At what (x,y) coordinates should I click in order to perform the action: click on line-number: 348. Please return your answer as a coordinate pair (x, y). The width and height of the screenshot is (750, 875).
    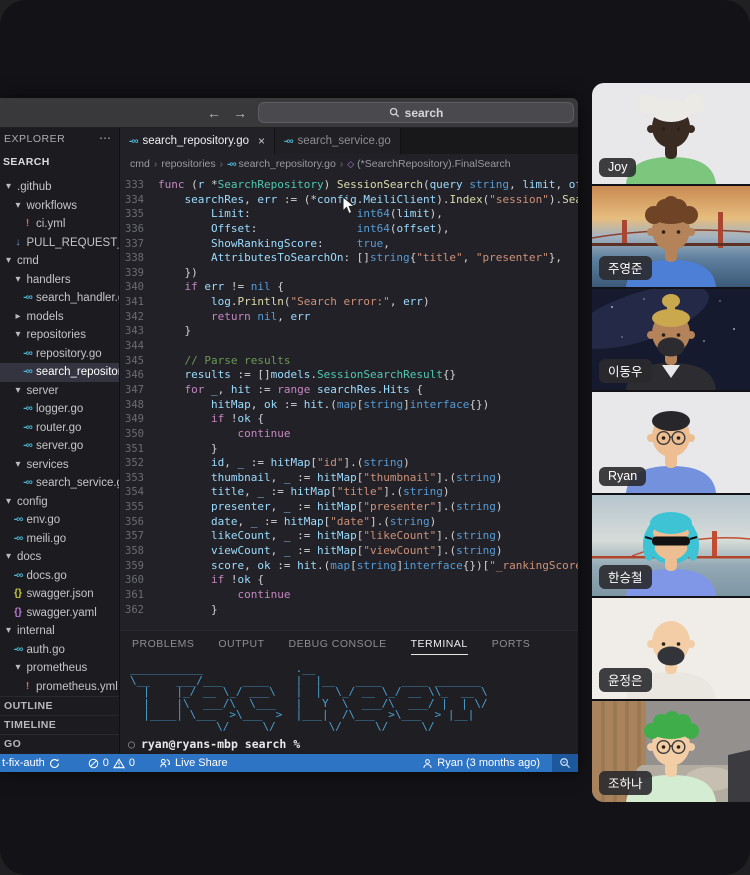
    Looking at the image, I should click on (134, 404).